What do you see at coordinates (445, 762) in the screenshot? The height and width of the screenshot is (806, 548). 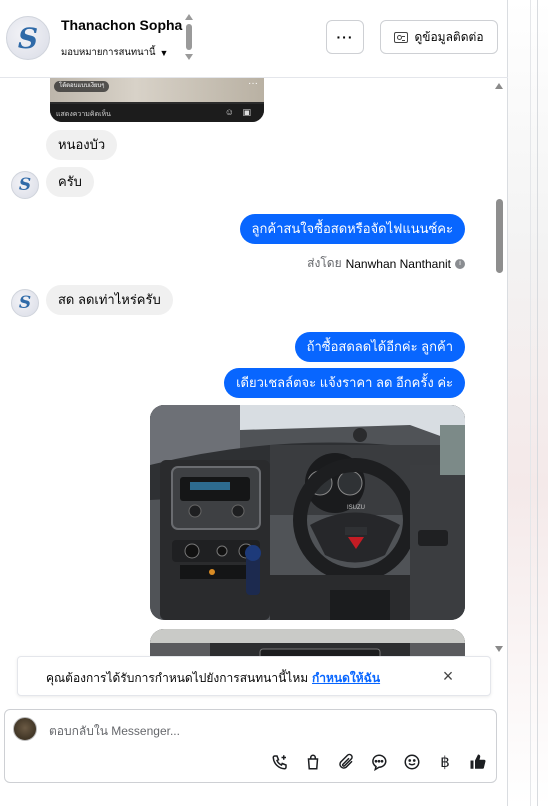 I see `baht-icon: ฿` at bounding box center [445, 762].